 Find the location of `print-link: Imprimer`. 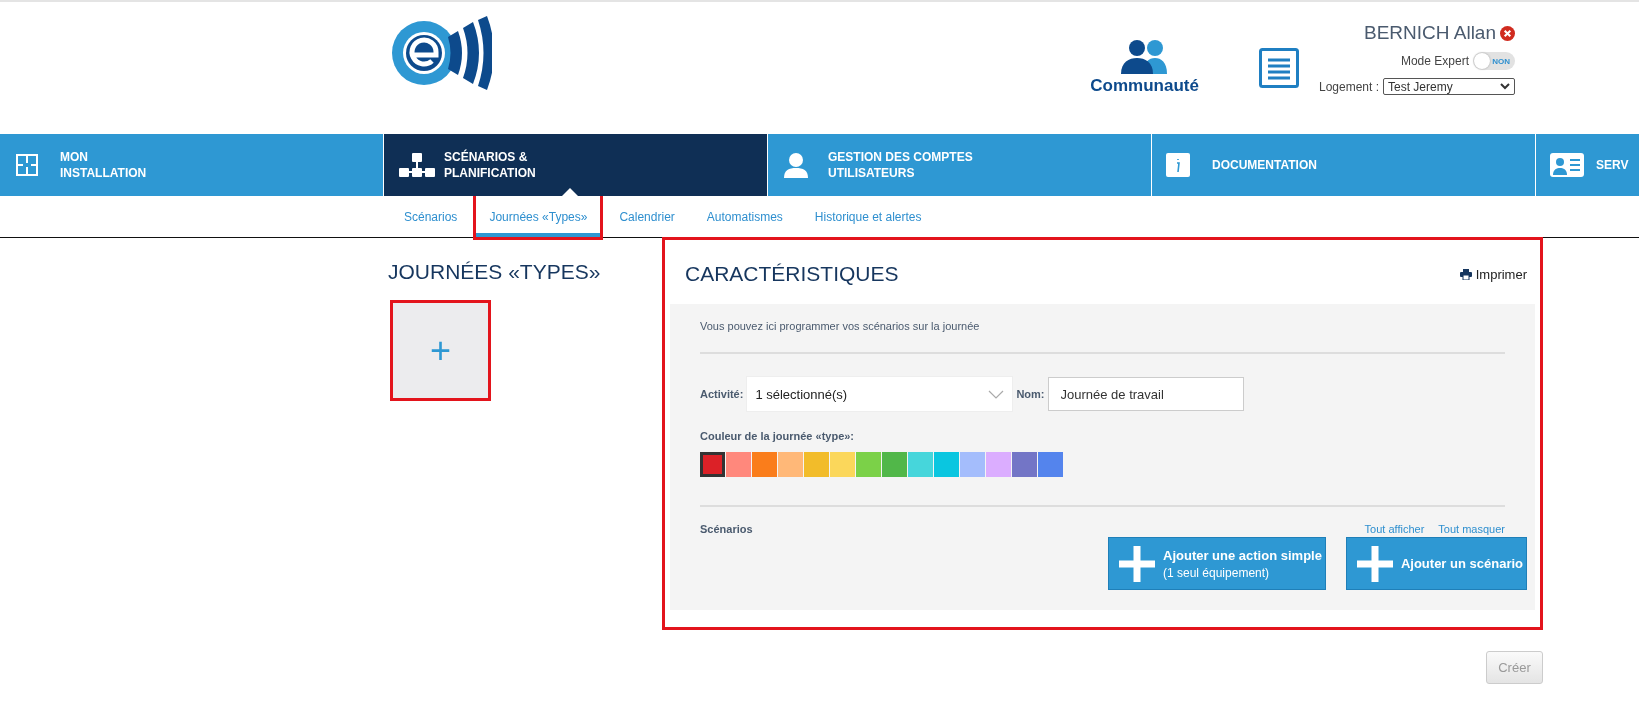

print-link: Imprimer is located at coordinates (1493, 274).